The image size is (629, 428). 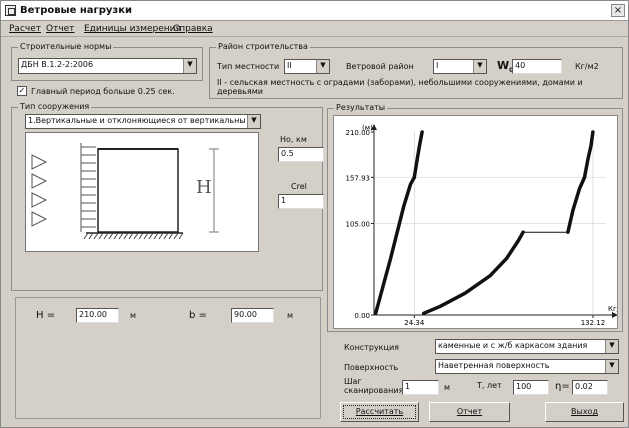 I want to click on y-tick-label: 105.00, so click(x=358, y=225).